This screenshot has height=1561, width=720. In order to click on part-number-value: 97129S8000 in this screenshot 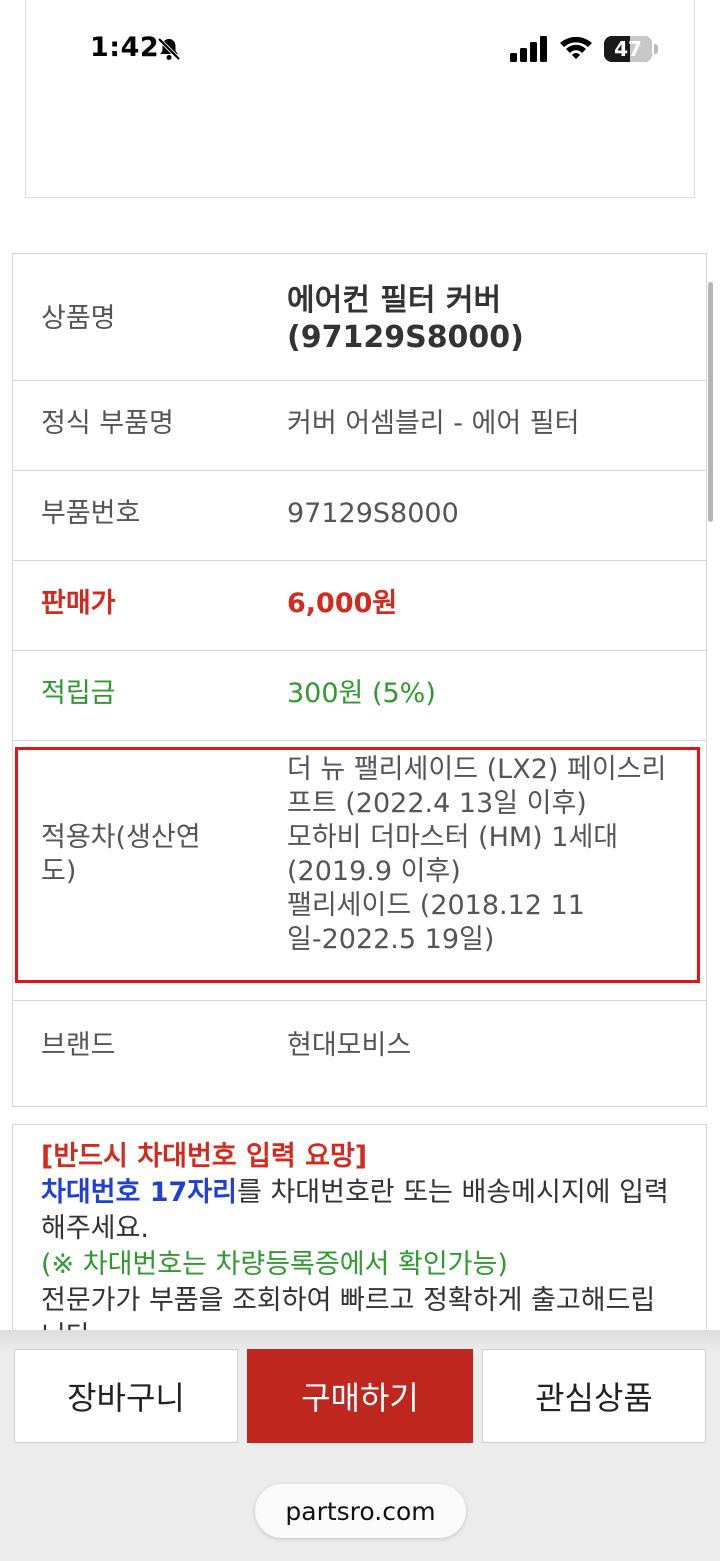, I will do `click(373, 513)`.